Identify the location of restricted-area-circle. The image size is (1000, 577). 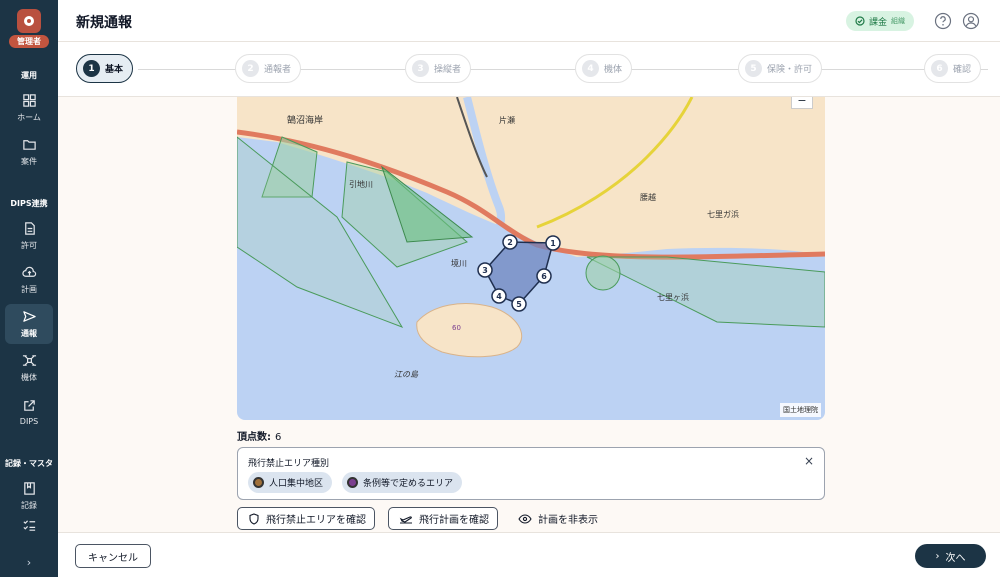
(603, 273).